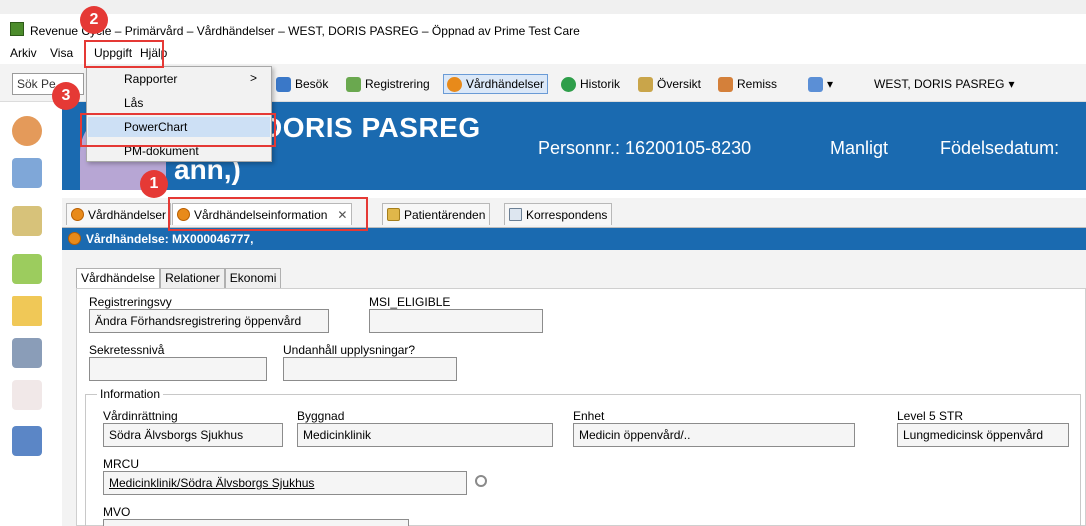 This screenshot has width=1086, height=526. Describe the element at coordinates (130, 394) in the screenshot. I see `information-group-title: Information` at that location.